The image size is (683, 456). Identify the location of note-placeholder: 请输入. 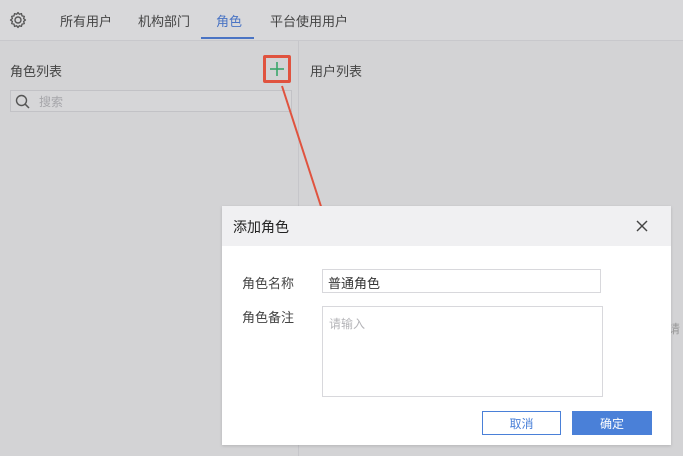
(347, 324).